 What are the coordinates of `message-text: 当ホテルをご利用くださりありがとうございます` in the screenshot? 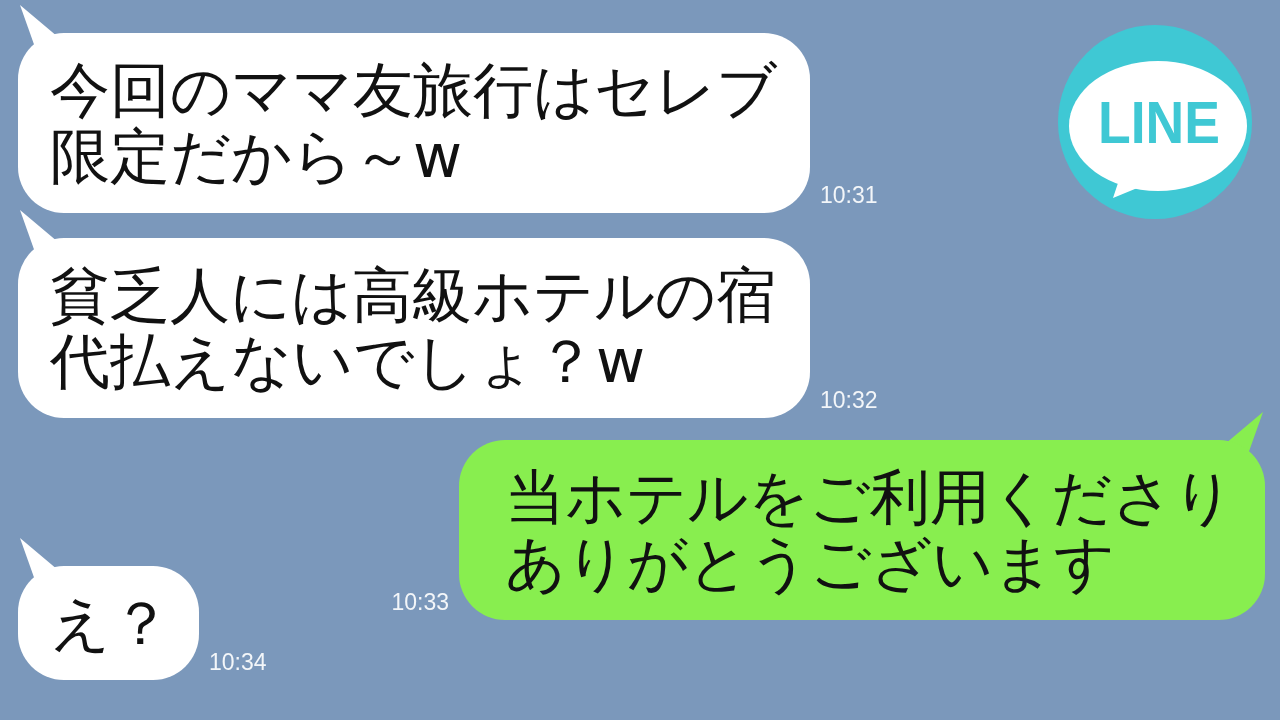 It's located at (870, 530).